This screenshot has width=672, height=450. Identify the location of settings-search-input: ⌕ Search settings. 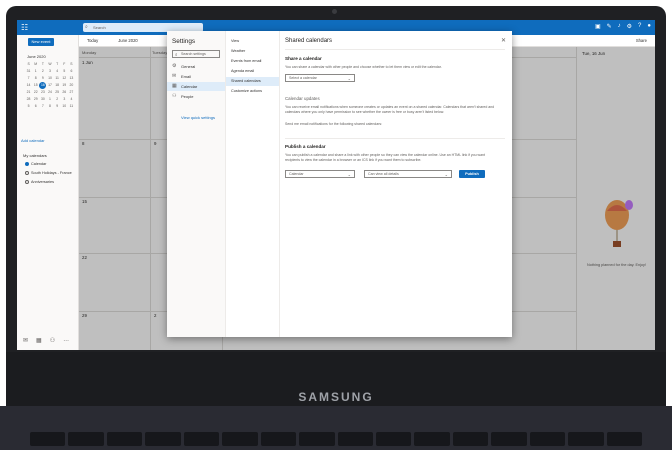
(196, 54).